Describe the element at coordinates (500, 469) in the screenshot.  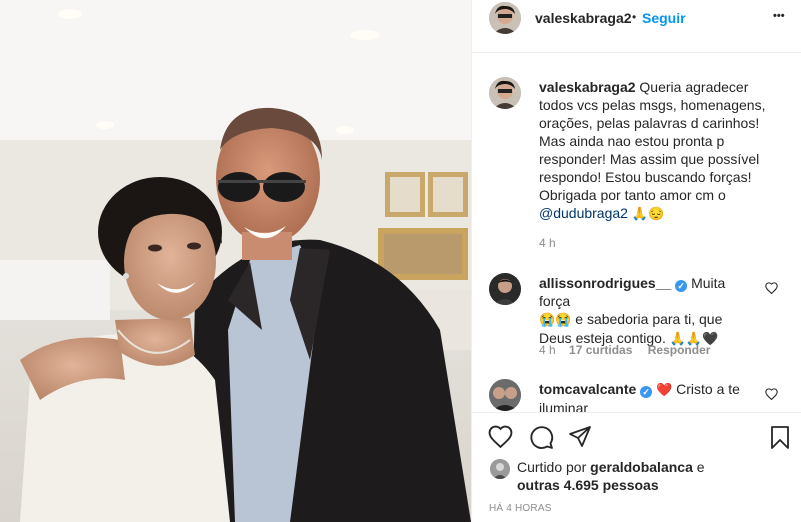
I see `liked-by-avatar` at that location.